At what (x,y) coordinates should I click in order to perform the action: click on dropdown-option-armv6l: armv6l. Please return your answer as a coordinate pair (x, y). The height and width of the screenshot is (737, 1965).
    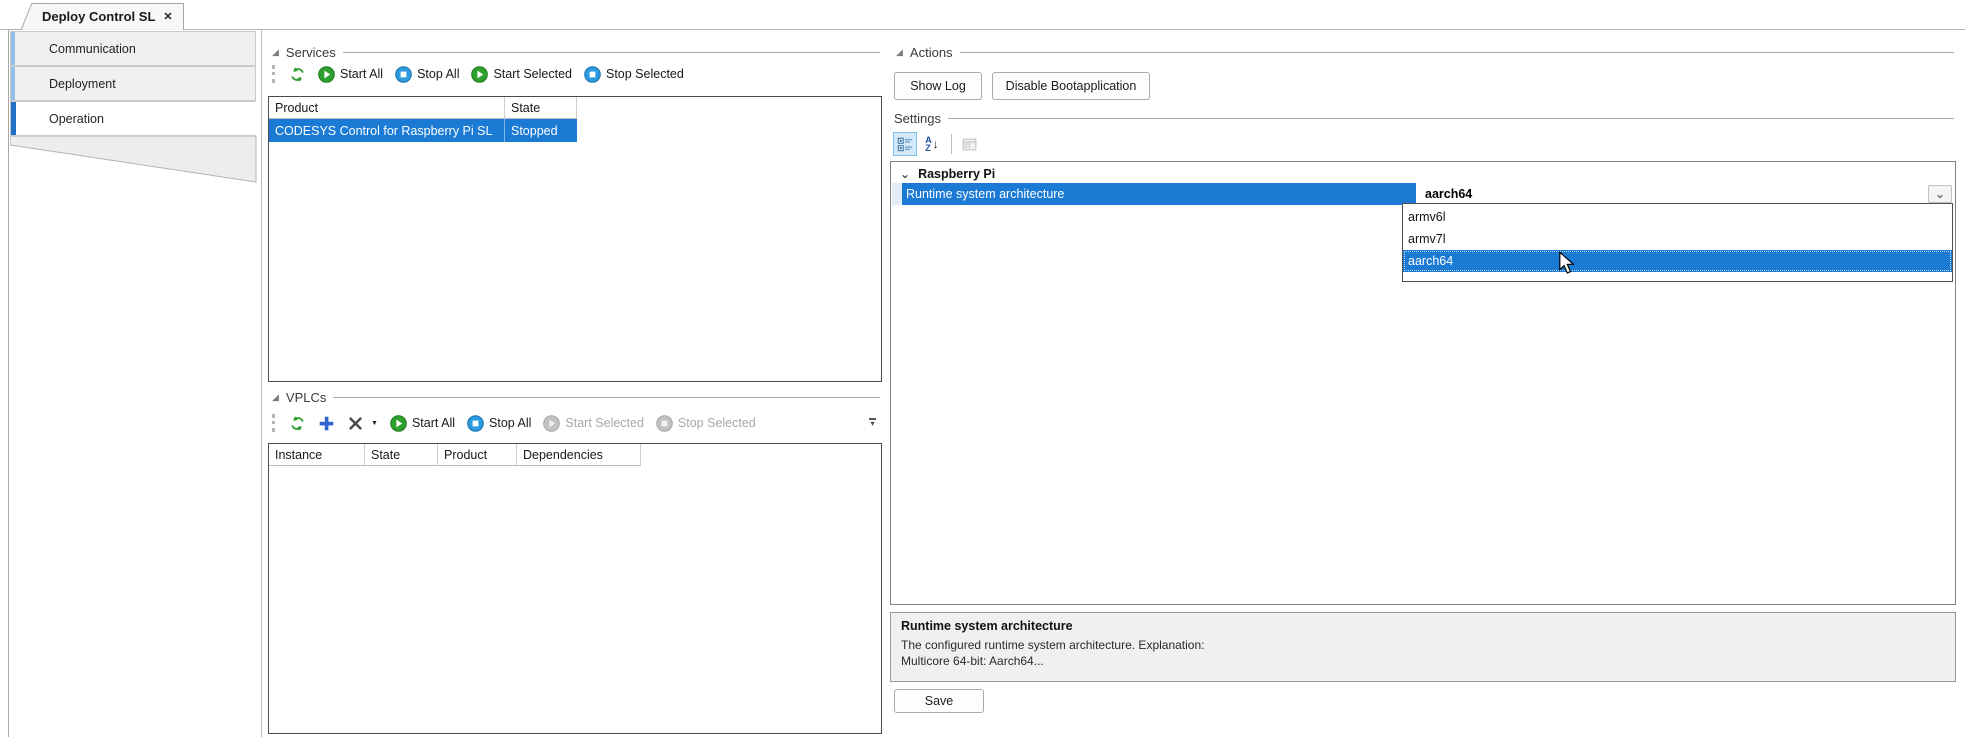
    Looking at the image, I should click on (1677, 217).